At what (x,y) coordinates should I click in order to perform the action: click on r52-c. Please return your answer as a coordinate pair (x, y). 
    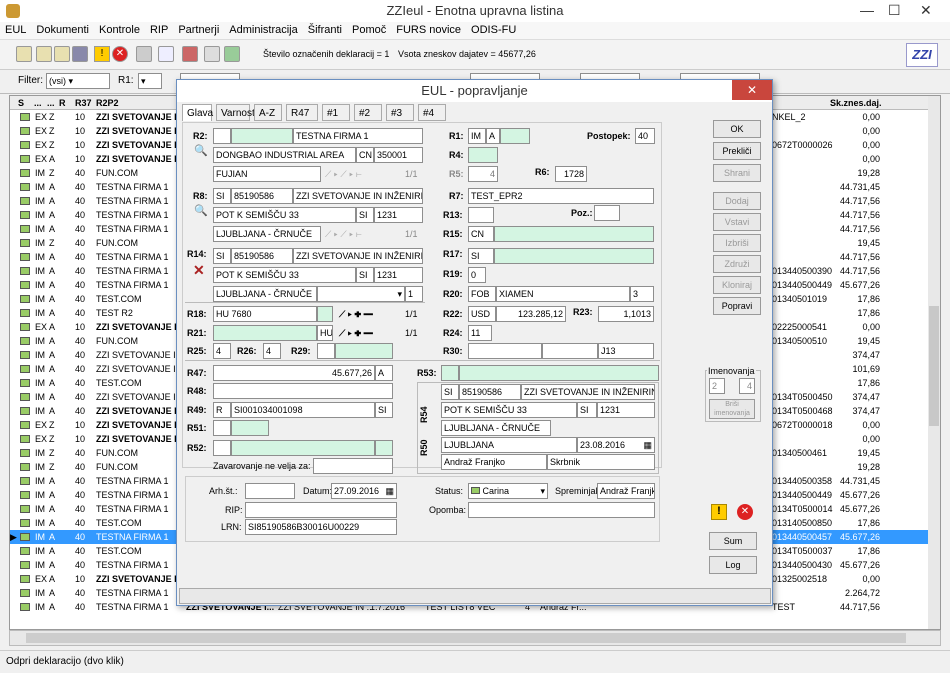
    Looking at the image, I should click on (384, 448).